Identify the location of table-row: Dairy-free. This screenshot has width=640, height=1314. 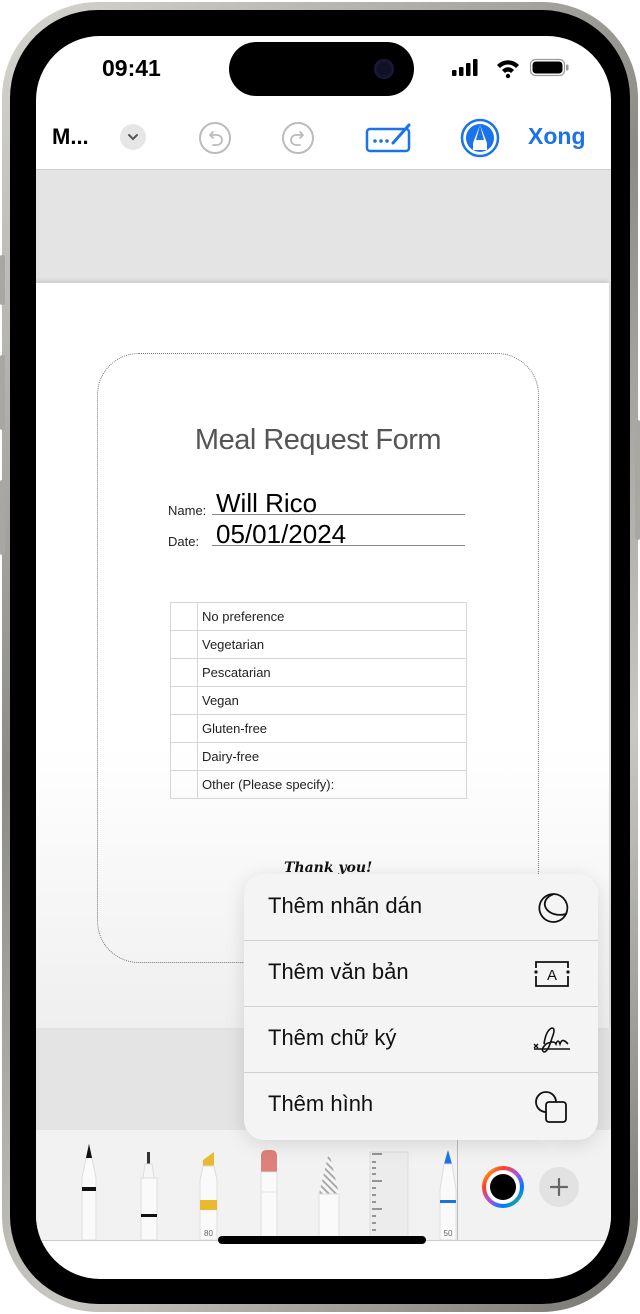
(318, 756).